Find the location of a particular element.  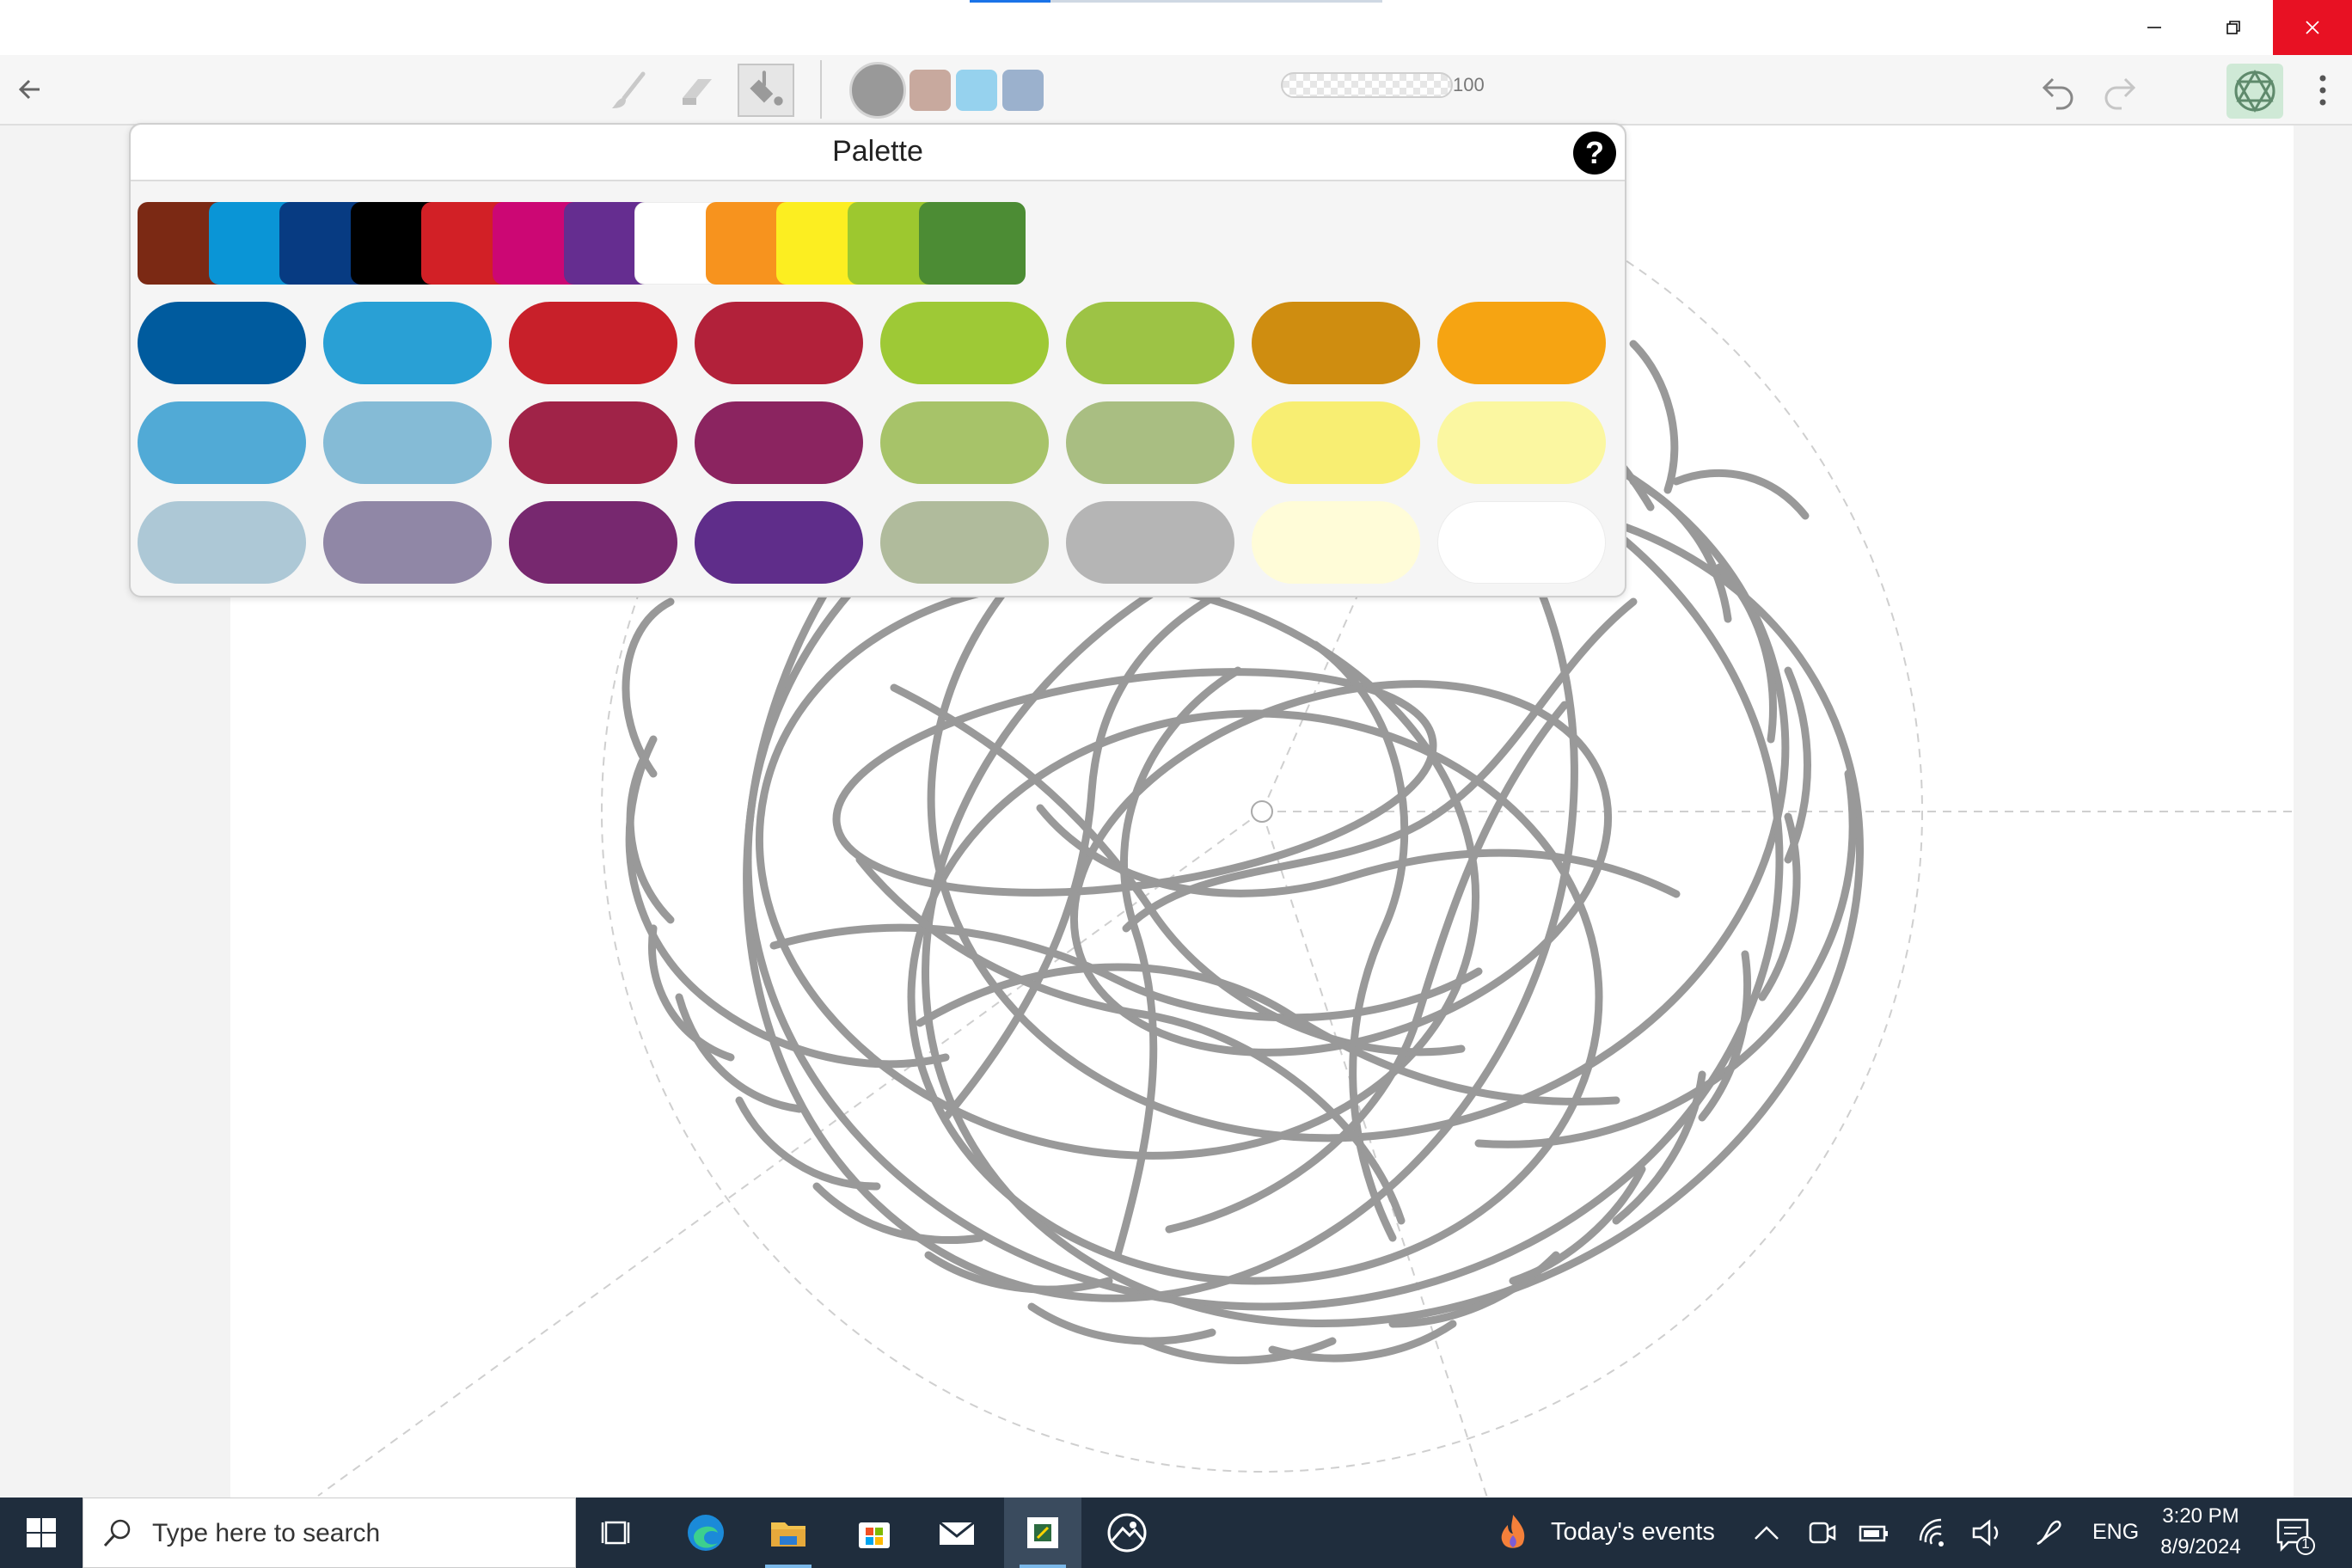

basic-color-swatch is located at coordinates (972, 243).